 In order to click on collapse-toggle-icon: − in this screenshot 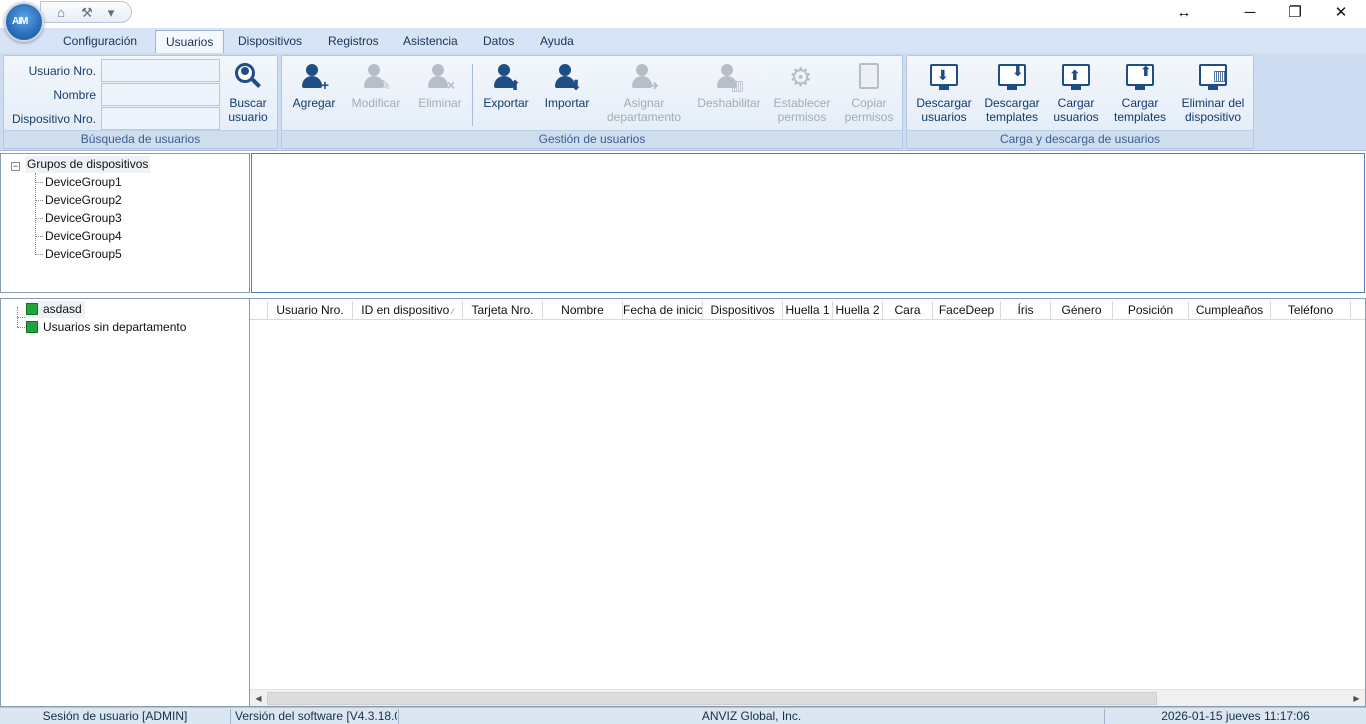, I will do `click(15, 166)`.